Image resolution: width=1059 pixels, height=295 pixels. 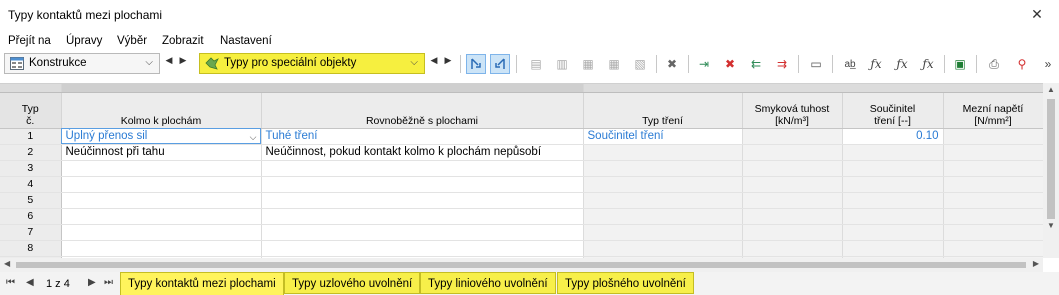 I want to click on table-row: 3, so click(x=521, y=168).